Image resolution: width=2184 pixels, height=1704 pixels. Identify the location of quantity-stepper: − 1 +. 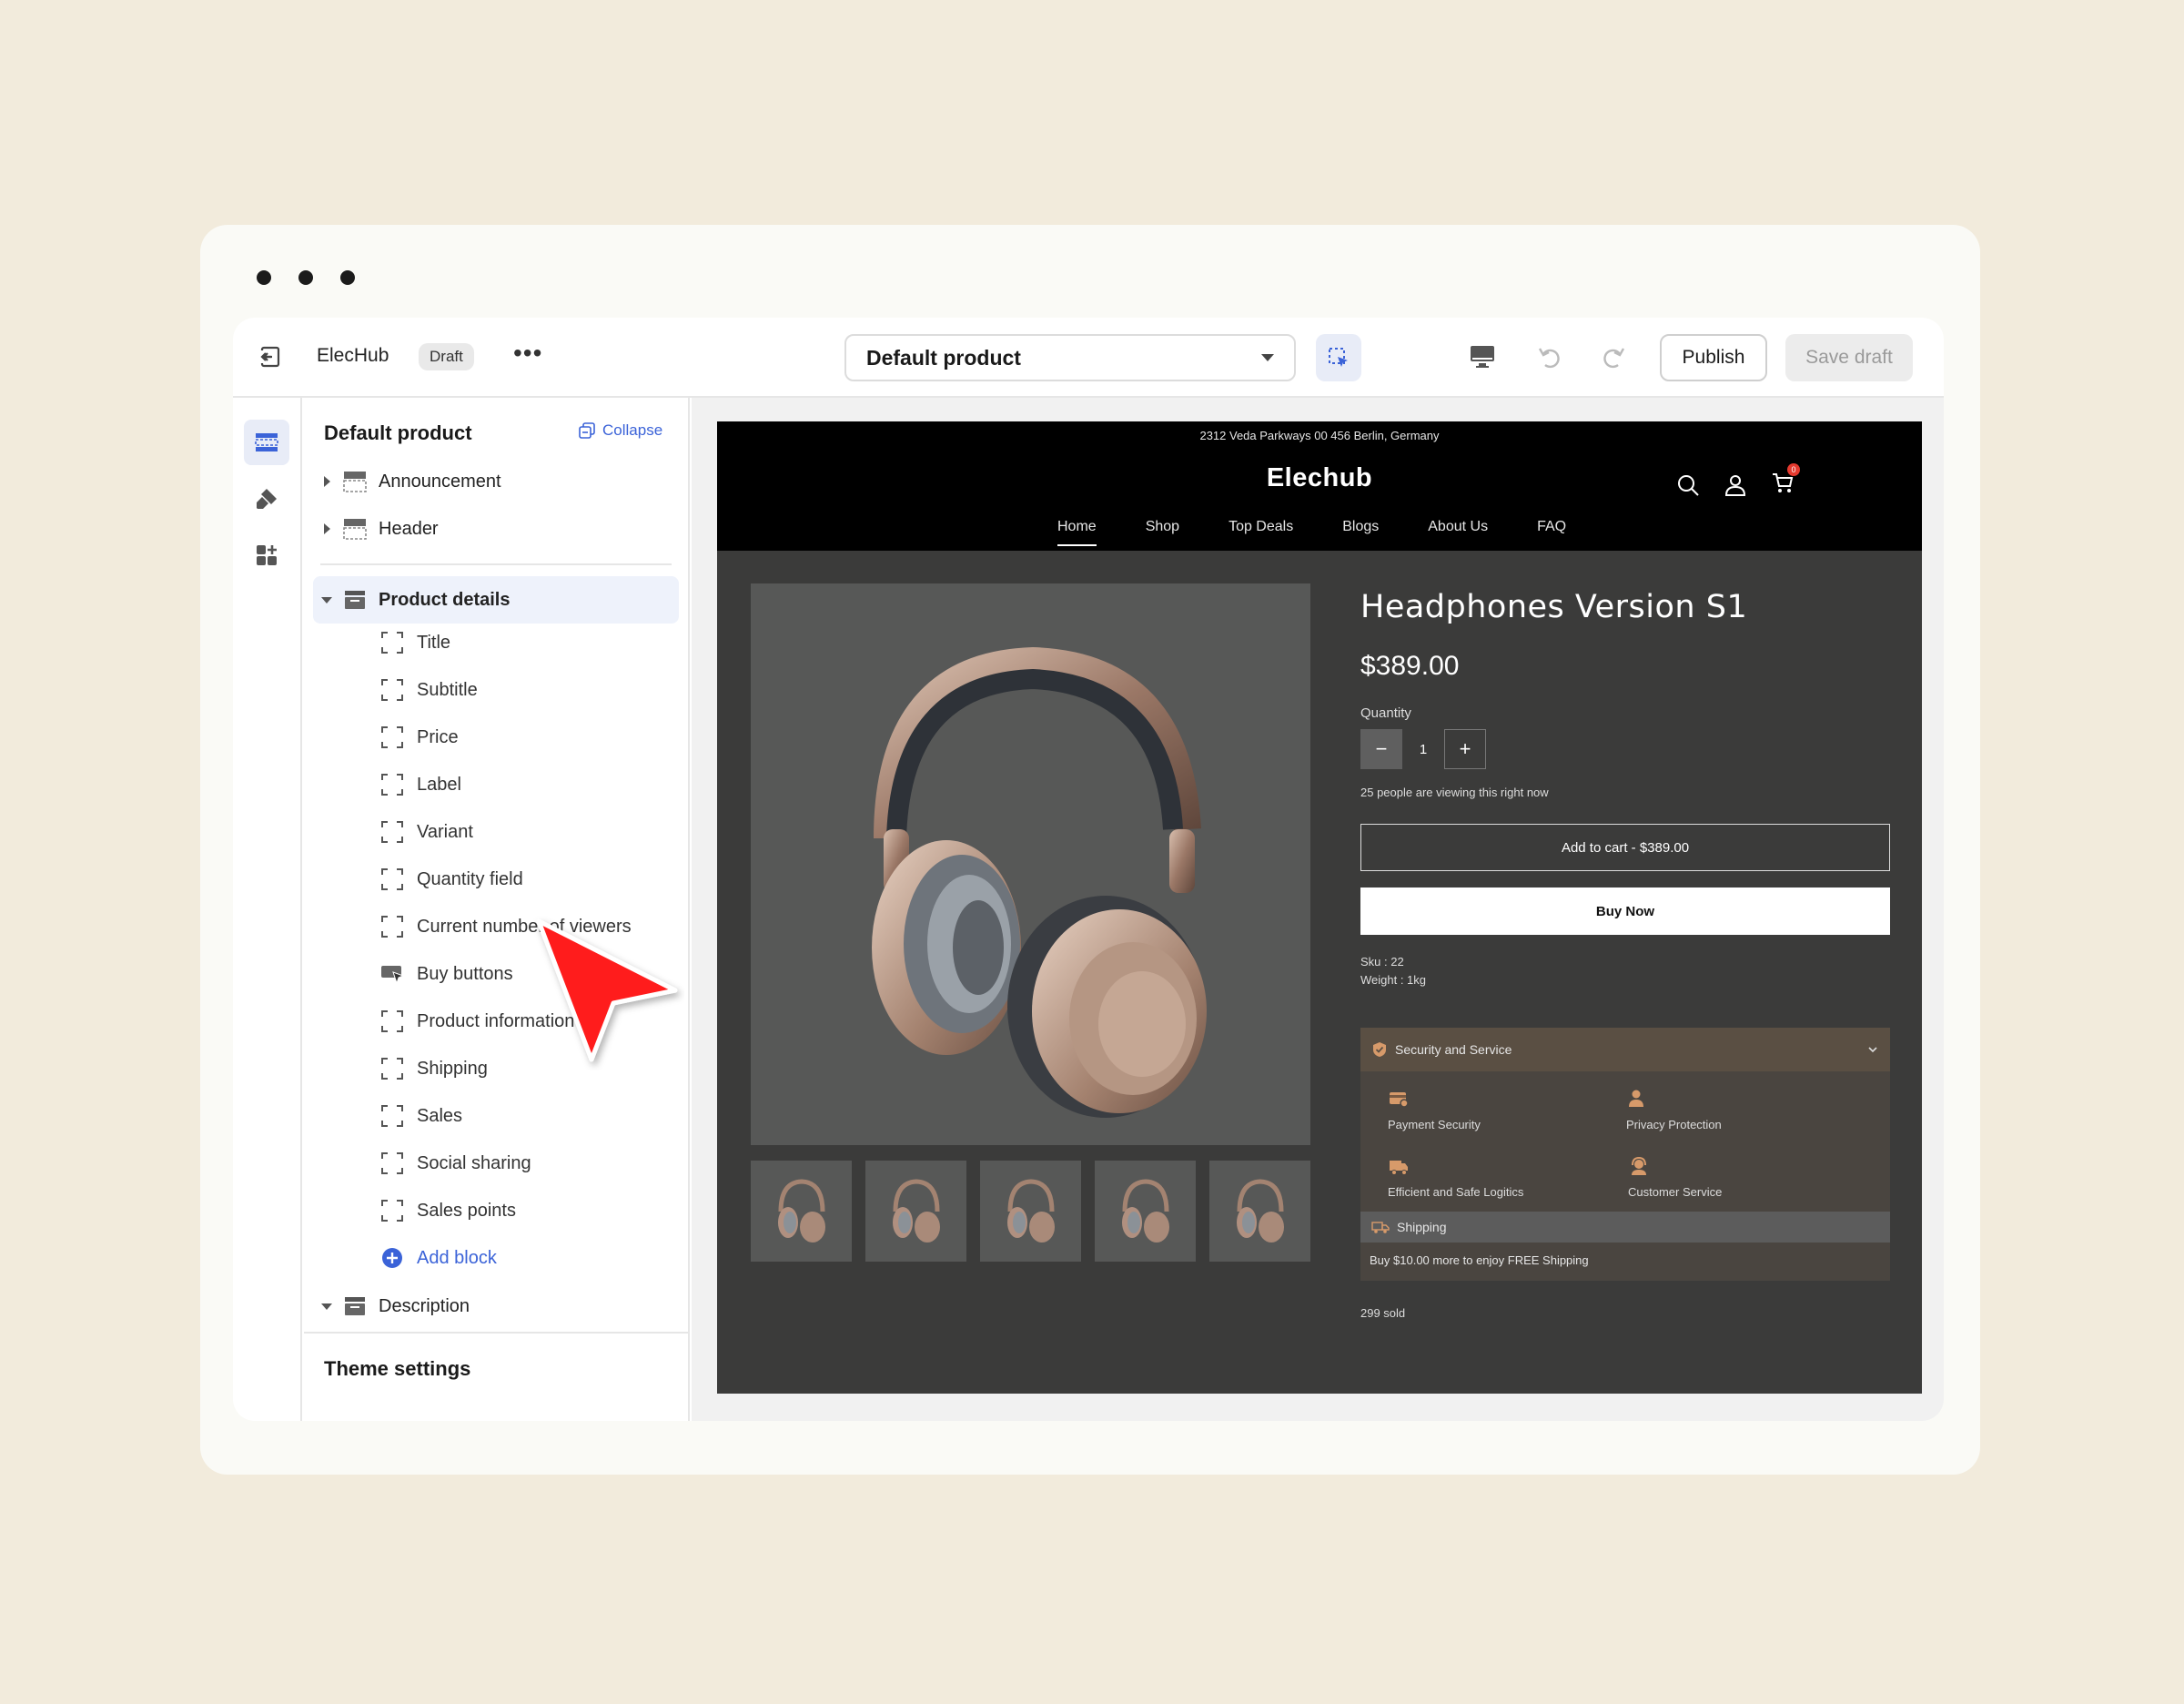
(1423, 749).